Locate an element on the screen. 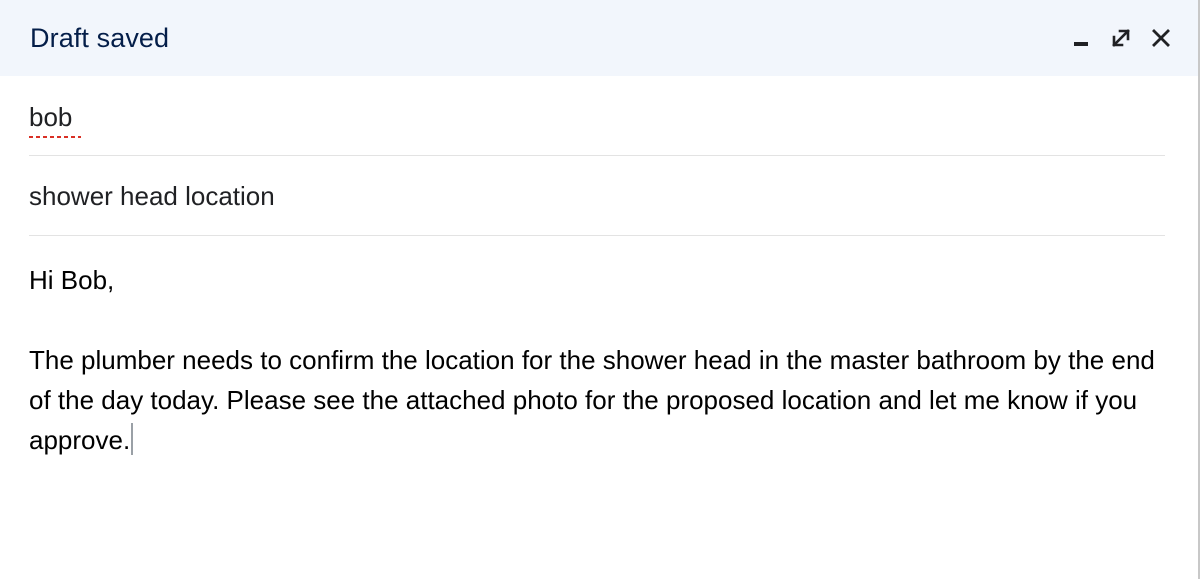  faded-content is located at coordinates (597, 575).